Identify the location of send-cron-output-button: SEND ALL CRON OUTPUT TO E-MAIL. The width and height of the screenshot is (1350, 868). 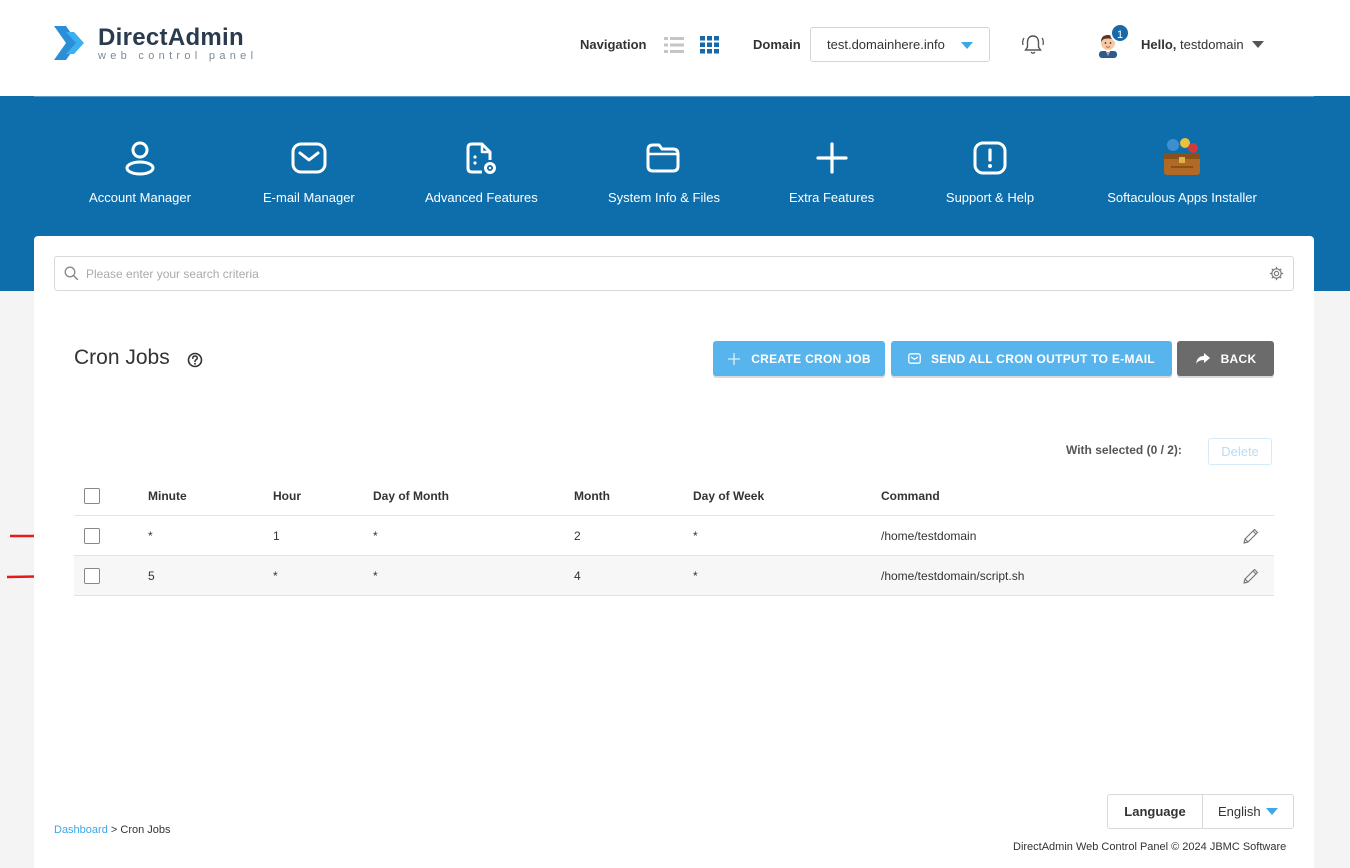
(1031, 358).